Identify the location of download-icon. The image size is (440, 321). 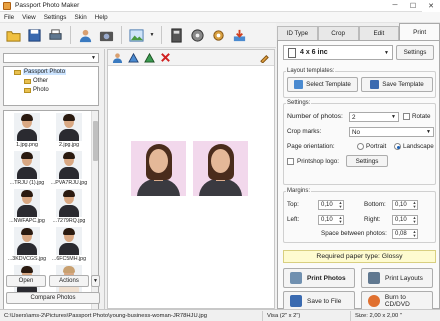
(239, 35).